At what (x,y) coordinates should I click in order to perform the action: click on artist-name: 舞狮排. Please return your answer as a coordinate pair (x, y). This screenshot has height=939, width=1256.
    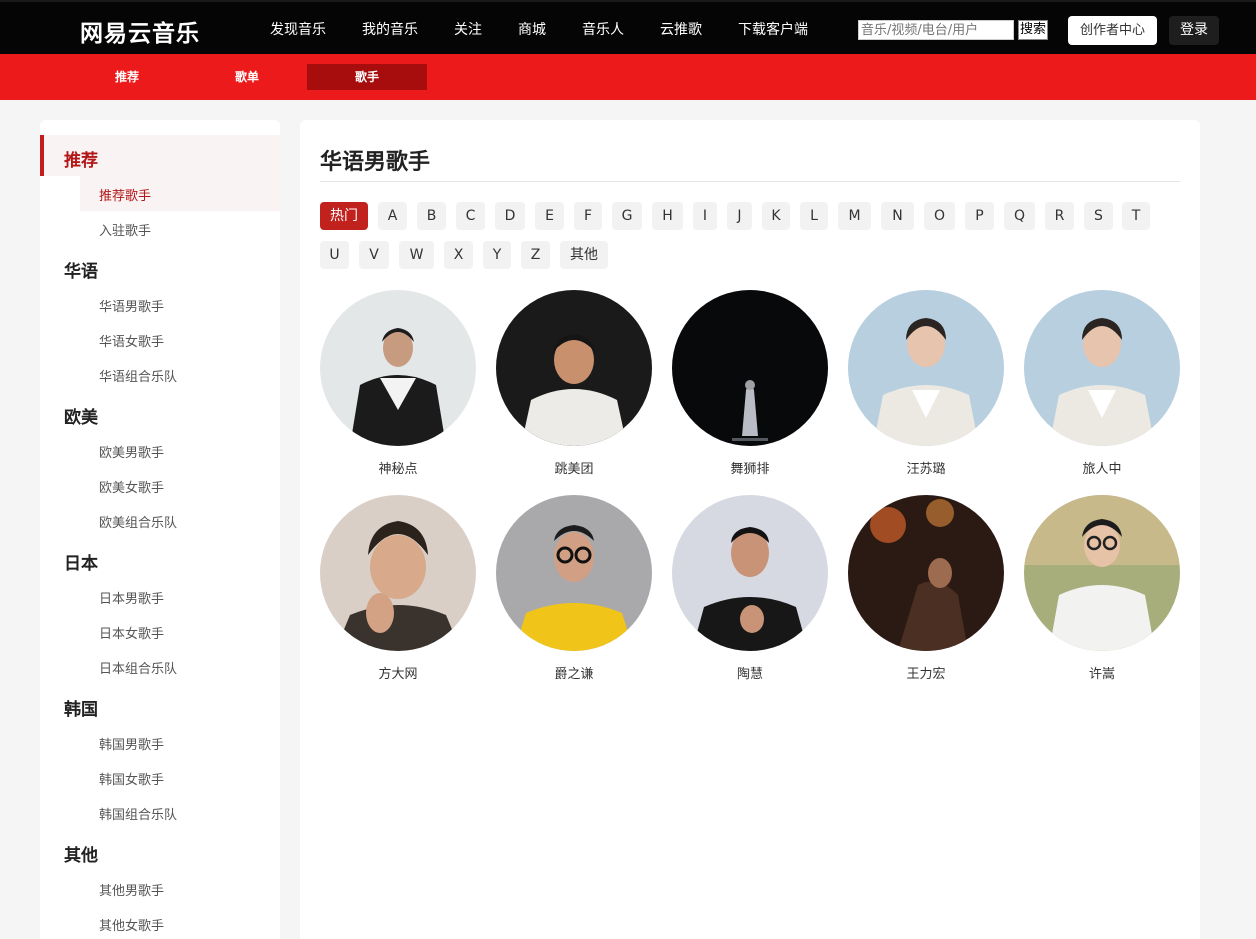
    Looking at the image, I should click on (750, 467).